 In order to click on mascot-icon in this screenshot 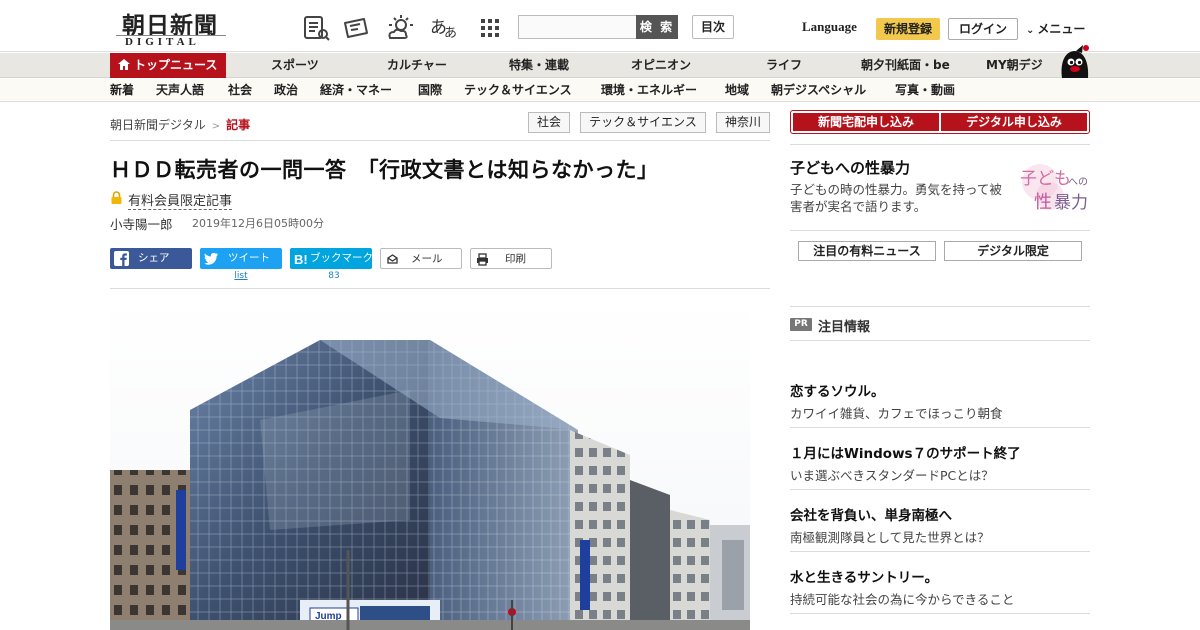, I will do `click(1074, 60)`.